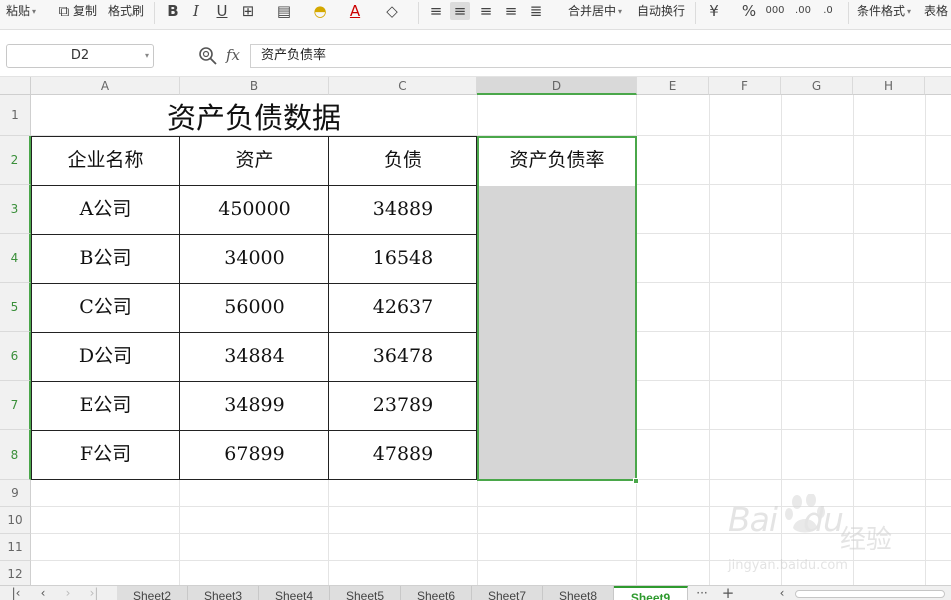 Image resolution: width=951 pixels, height=600 pixels. What do you see at coordinates (673, 86) in the screenshot?
I see `column-header-e: E` at bounding box center [673, 86].